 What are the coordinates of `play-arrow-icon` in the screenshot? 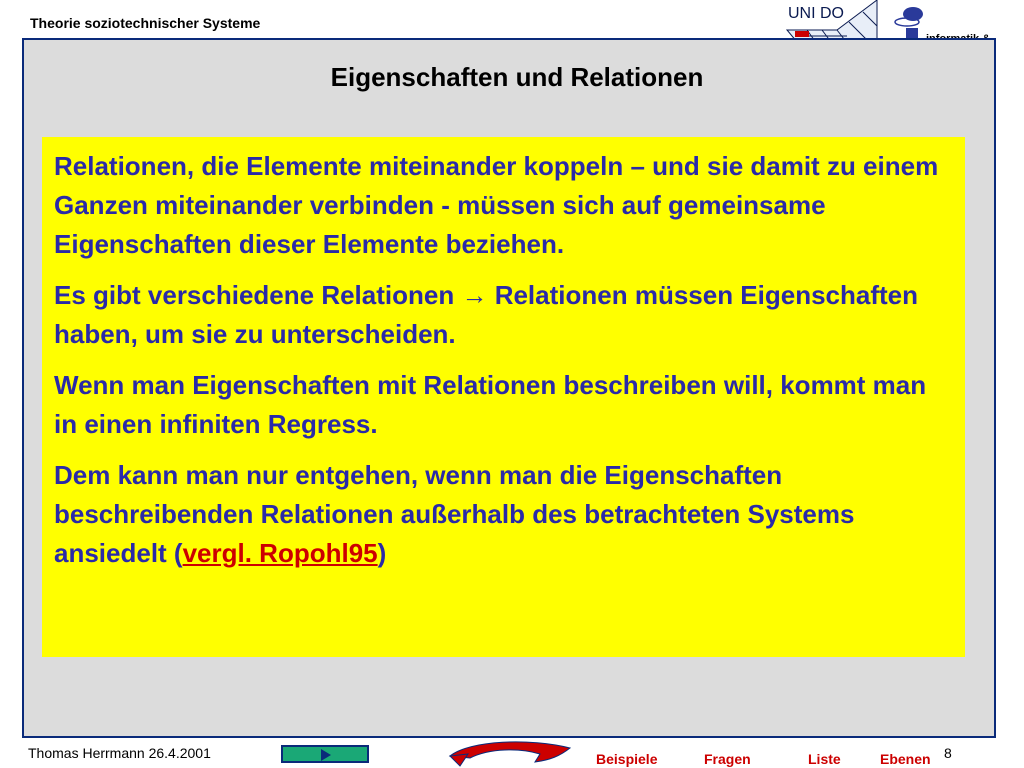 It's located at (326, 755).